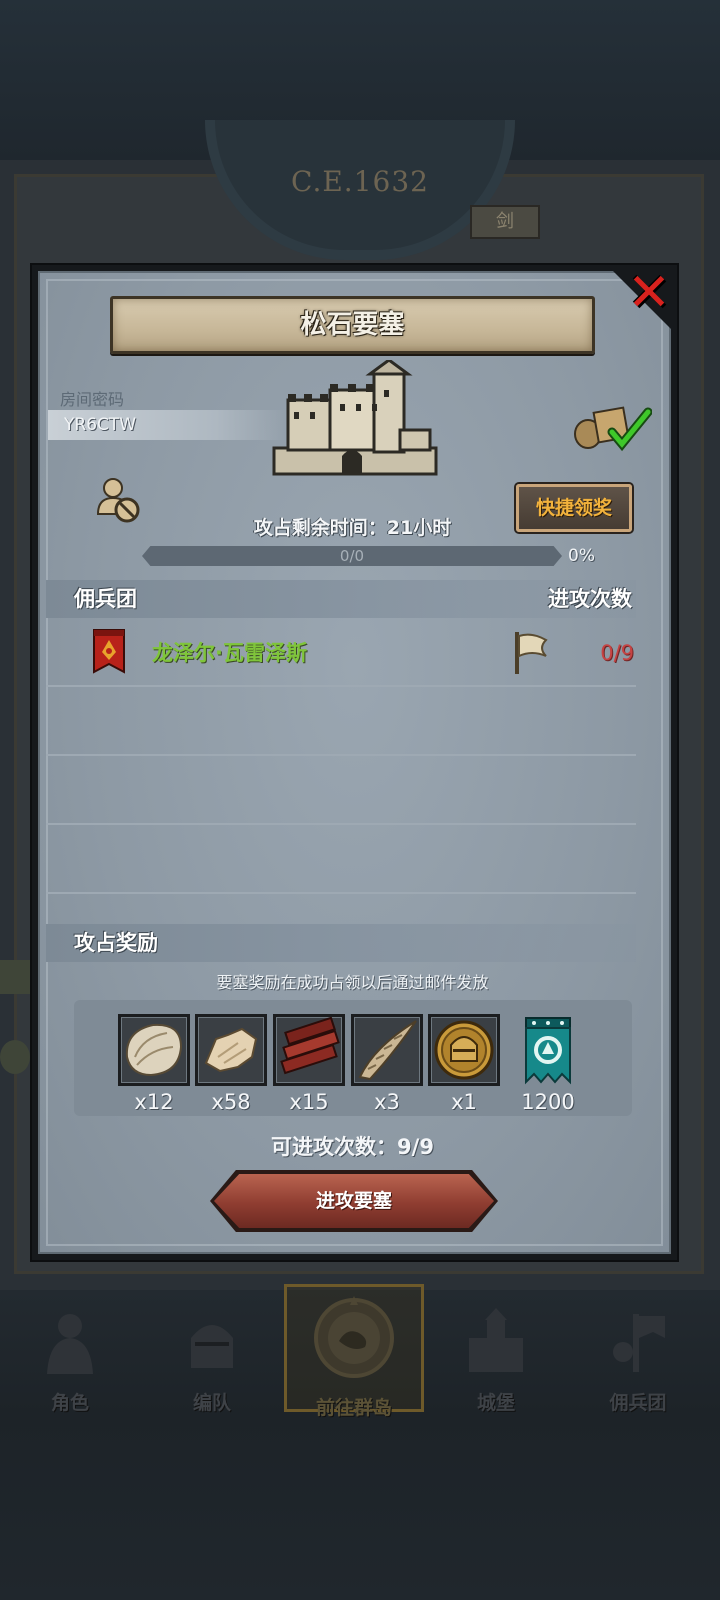 The width and height of the screenshot is (720, 1600). Describe the element at coordinates (581, 556) in the screenshot. I see `capture-progress-percent: 0%` at that location.